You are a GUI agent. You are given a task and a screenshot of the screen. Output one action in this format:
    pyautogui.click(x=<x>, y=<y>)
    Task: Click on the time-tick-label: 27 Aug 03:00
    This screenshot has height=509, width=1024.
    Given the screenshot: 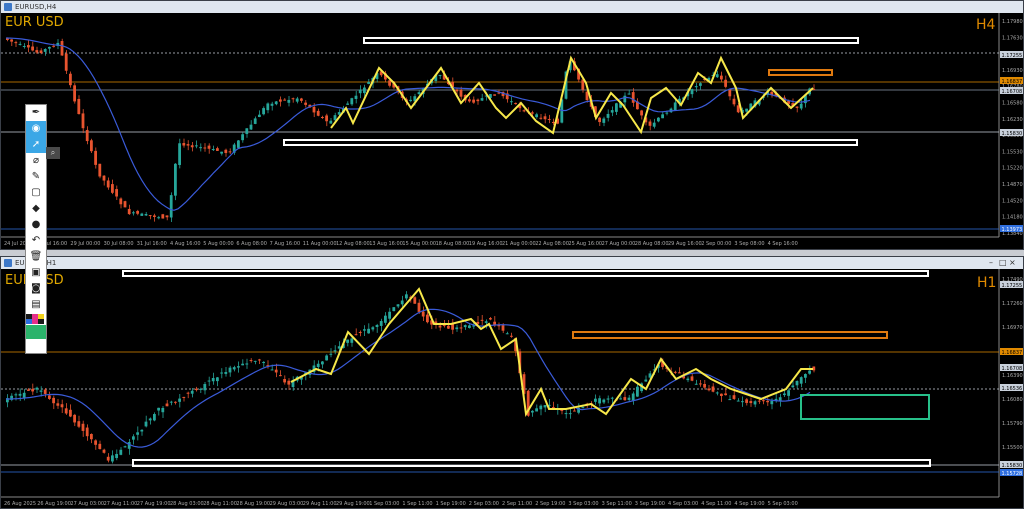 What is the action you would take?
    pyautogui.click(x=87, y=504)
    